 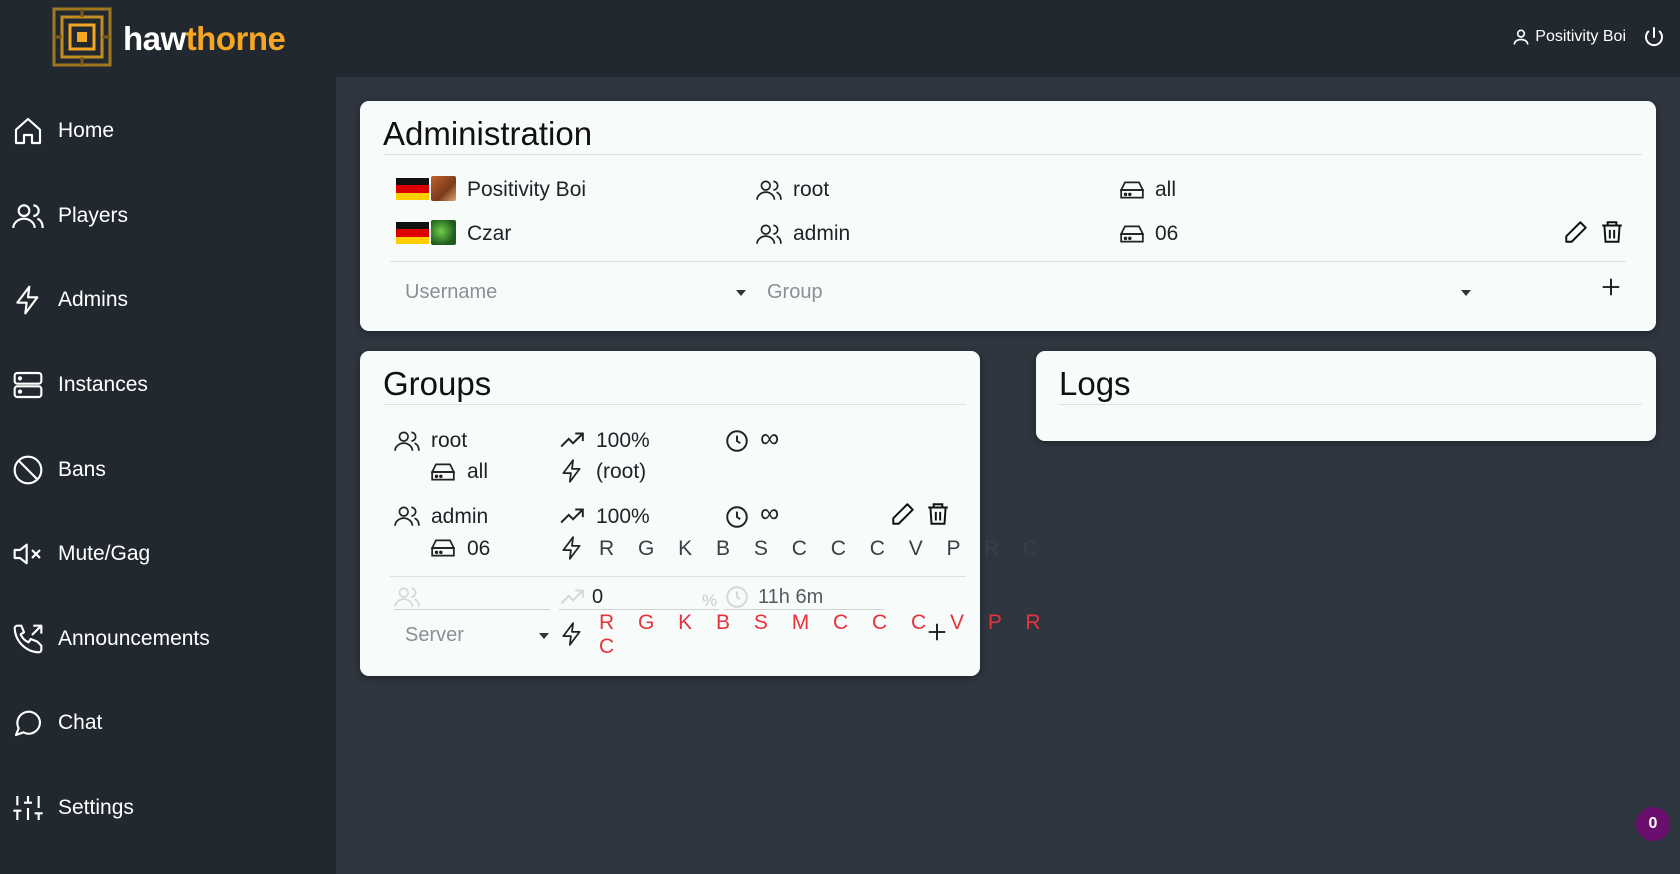 I want to click on sidebar-item-admins: Admins, so click(x=70, y=300).